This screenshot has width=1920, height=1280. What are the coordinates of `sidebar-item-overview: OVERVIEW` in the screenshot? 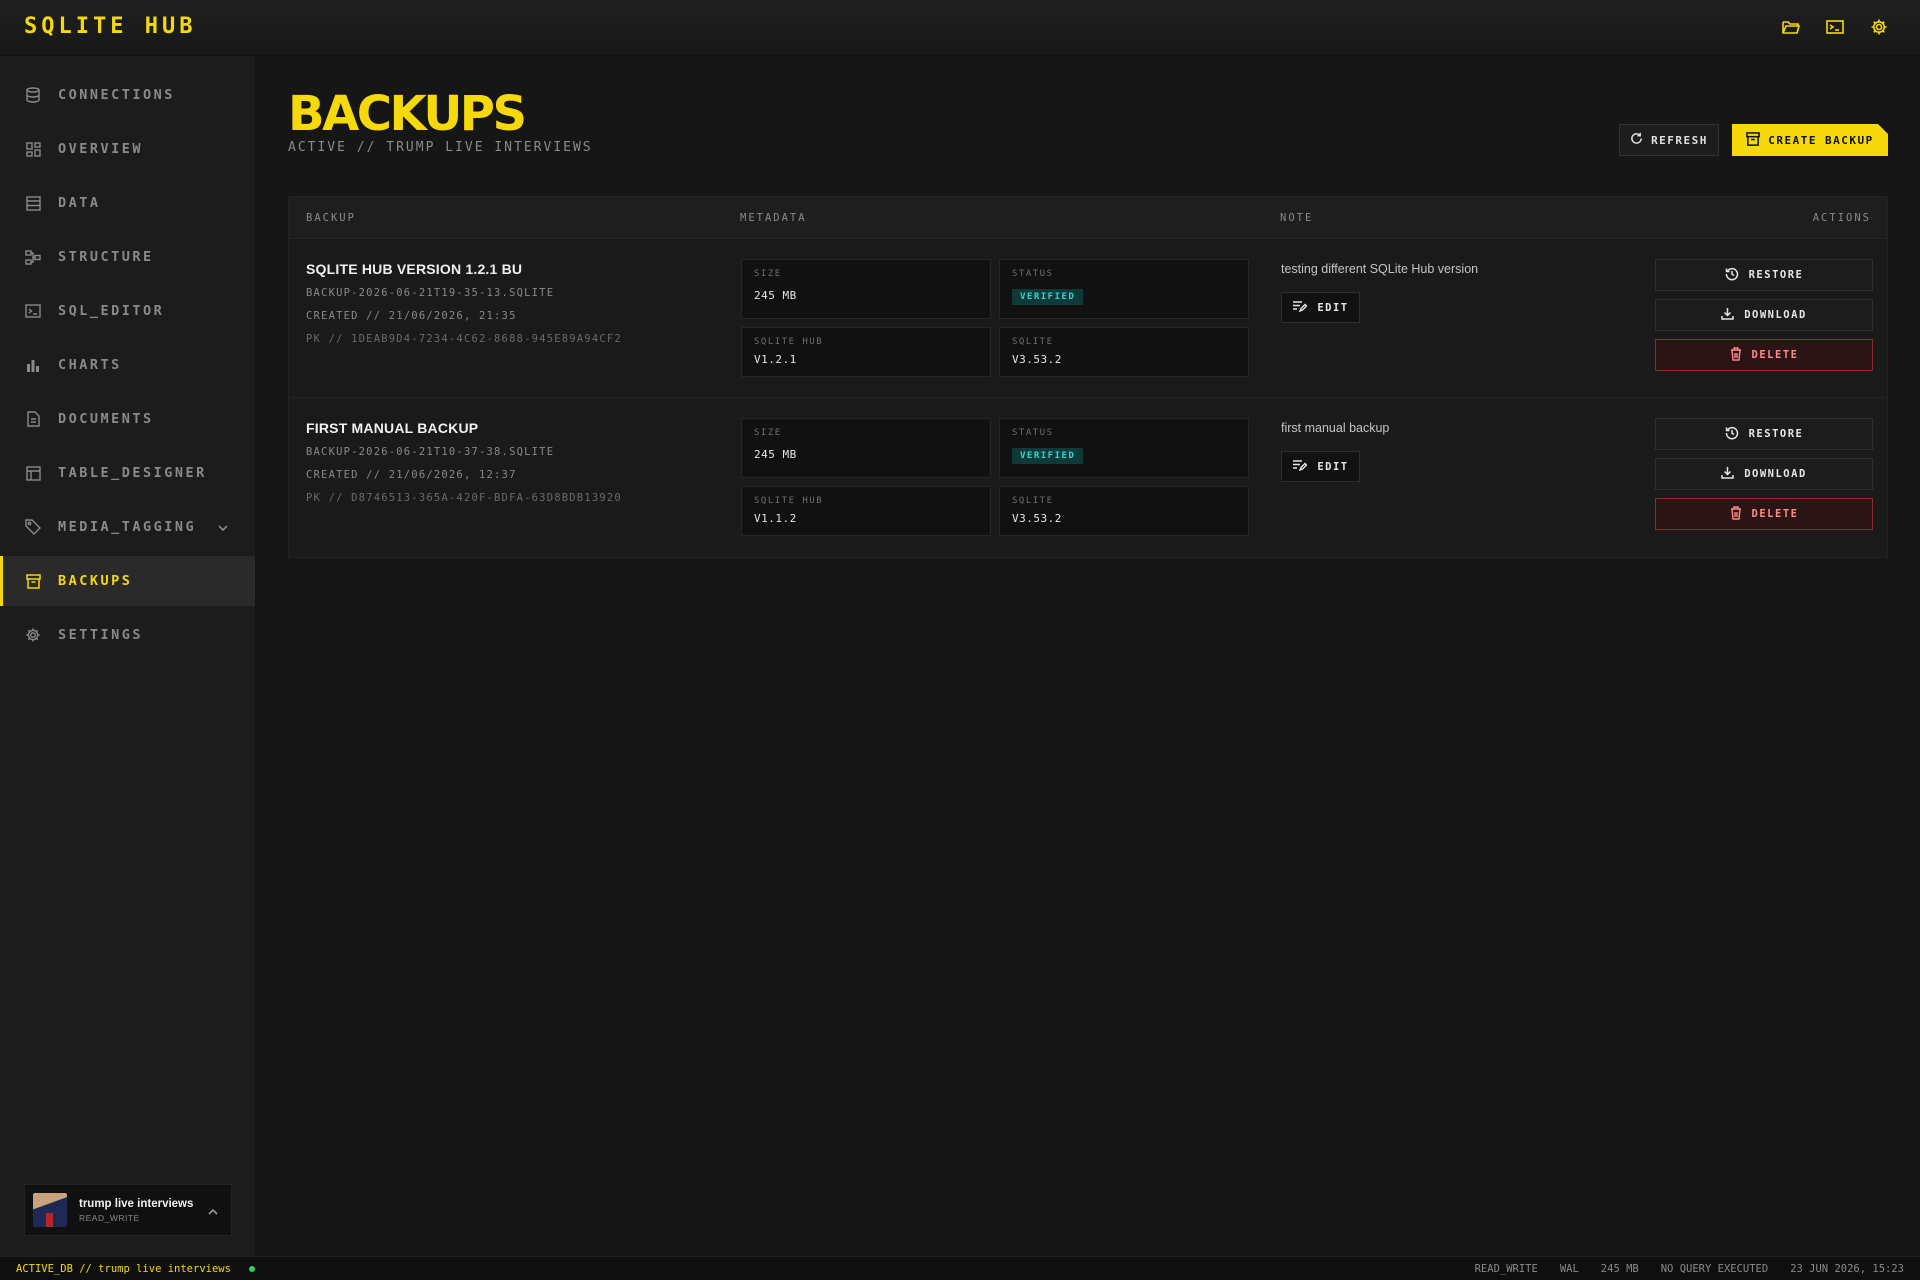 It's located at (127, 149).